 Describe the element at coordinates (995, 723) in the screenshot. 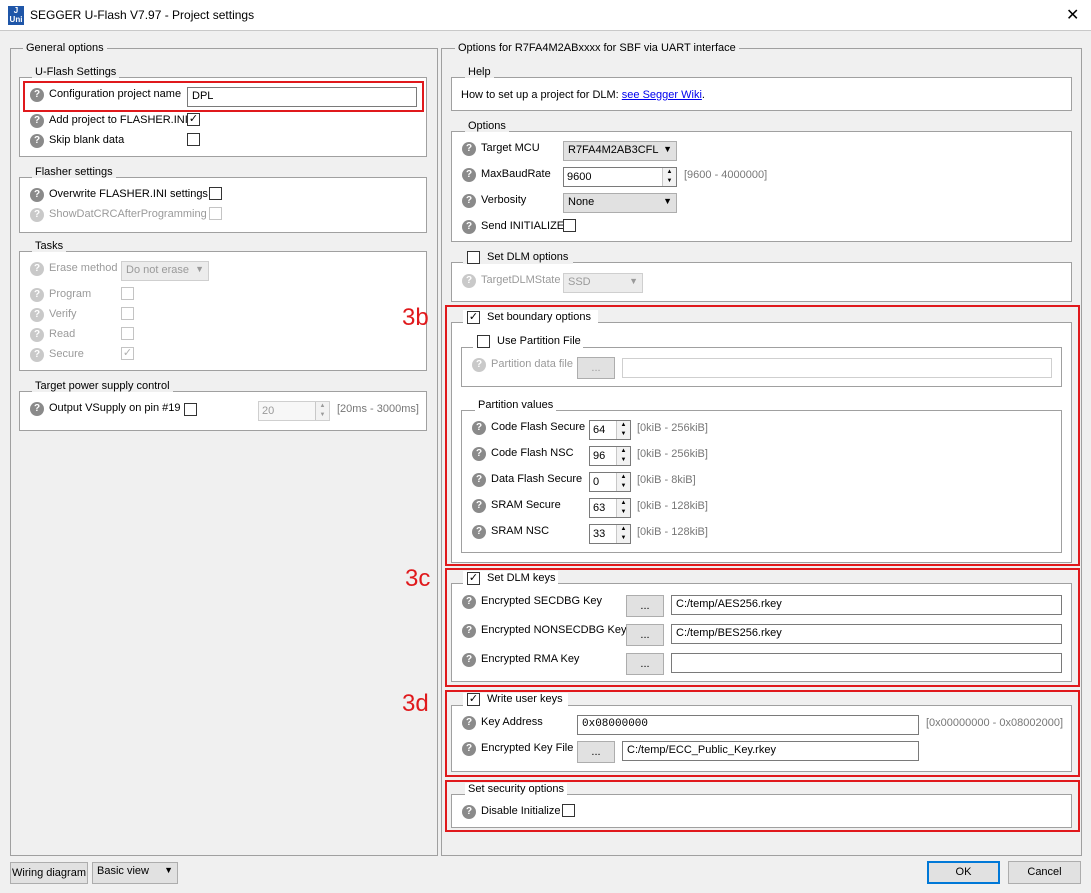

I see `key-address-range: [0x00000000 - 0x08002000]` at that location.